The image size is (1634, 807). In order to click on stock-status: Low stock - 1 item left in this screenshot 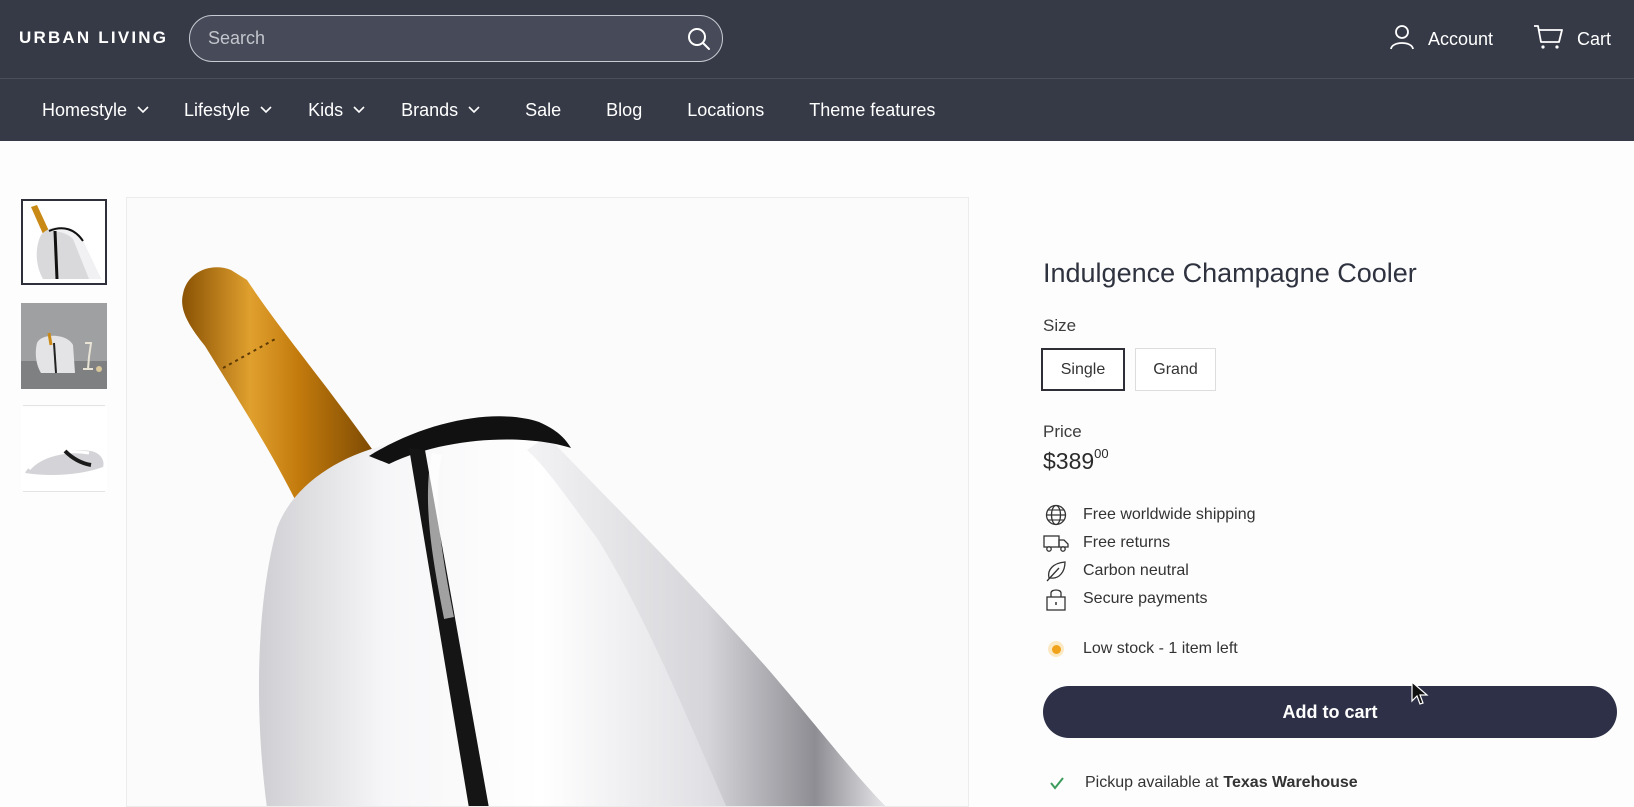, I will do `click(1140, 649)`.